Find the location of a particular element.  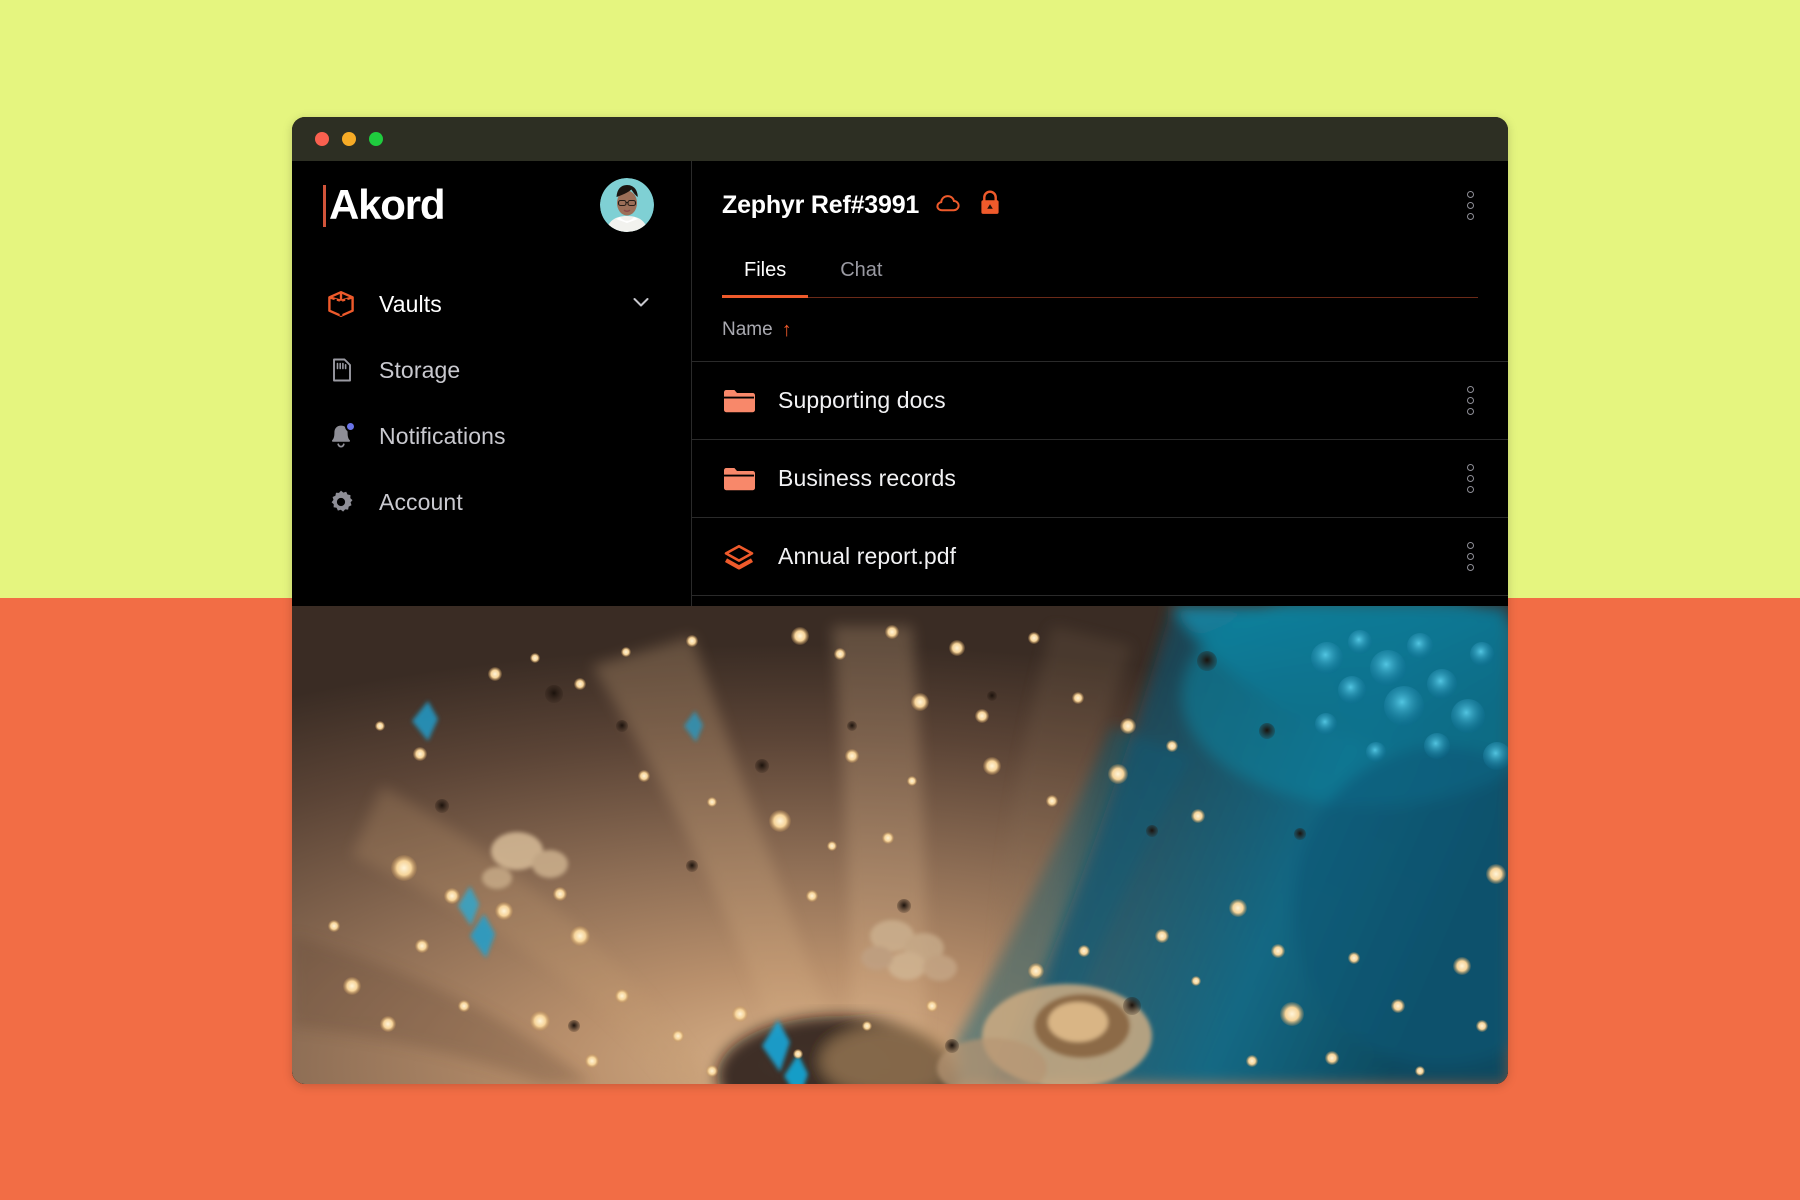

file-name: Annual report.pdf is located at coordinates (867, 556).